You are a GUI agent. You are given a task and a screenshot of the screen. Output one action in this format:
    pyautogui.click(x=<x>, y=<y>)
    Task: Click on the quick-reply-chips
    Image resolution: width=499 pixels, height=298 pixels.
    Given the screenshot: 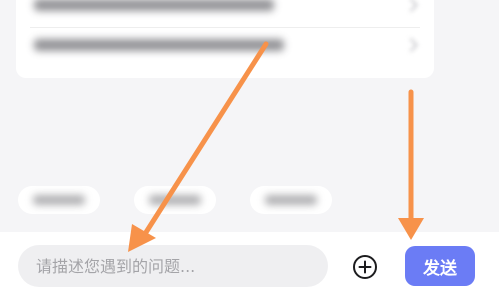 What is the action you would take?
    pyautogui.click(x=175, y=200)
    